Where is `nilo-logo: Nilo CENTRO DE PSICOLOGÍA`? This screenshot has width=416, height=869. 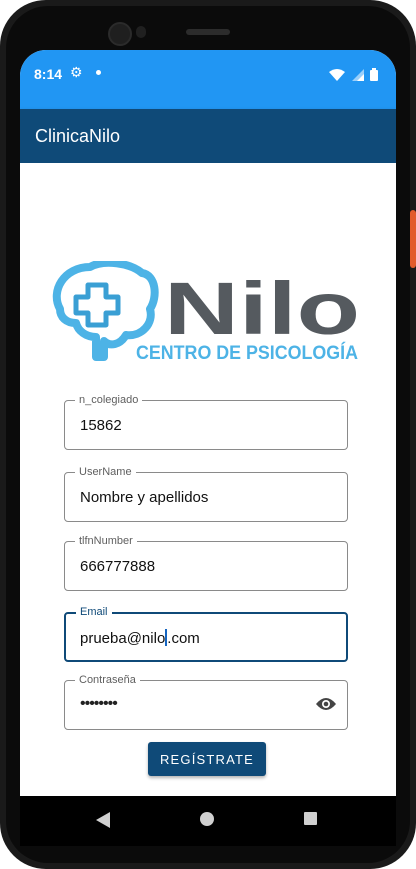
nilo-logo: Nilo CENTRO DE PSICOLOGÍA is located at coordinates (206, 311).